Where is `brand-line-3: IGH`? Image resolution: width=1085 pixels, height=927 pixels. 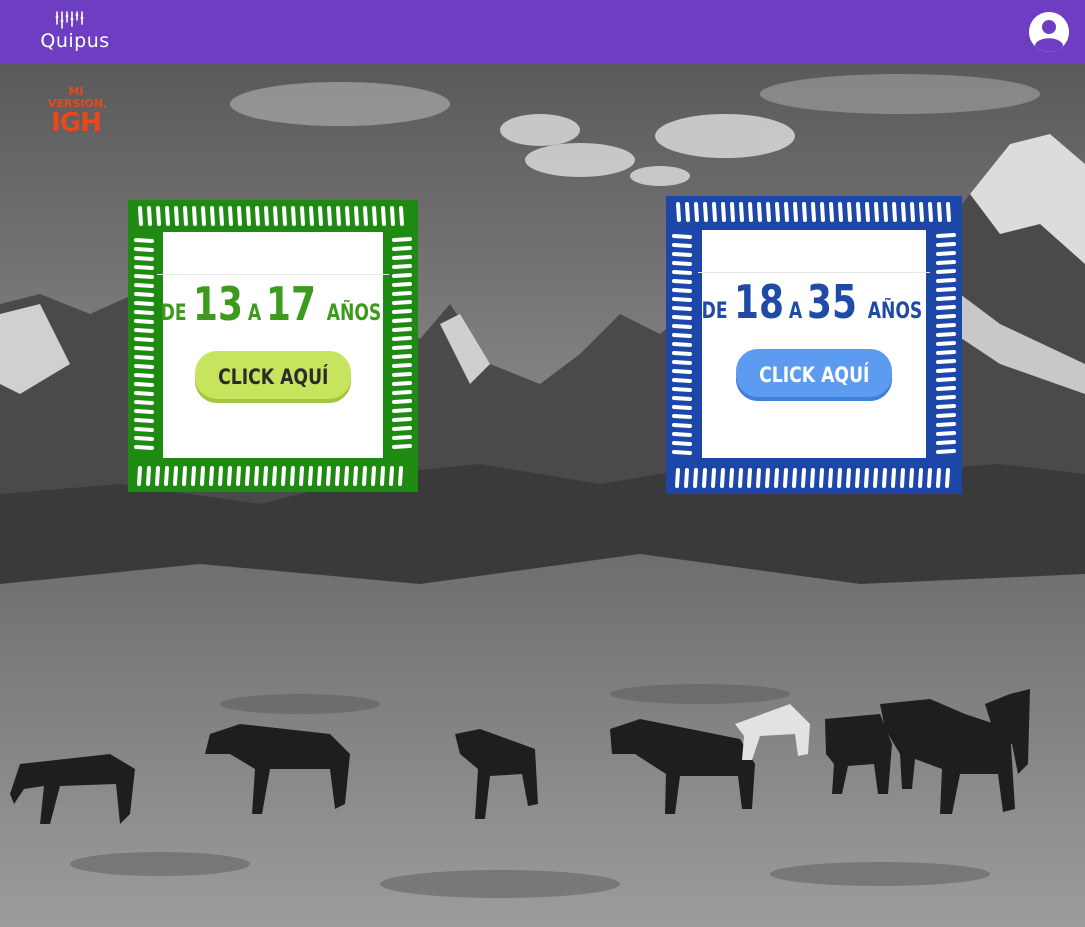 brand-line-3: IGH is located at coordinates (76, 123).